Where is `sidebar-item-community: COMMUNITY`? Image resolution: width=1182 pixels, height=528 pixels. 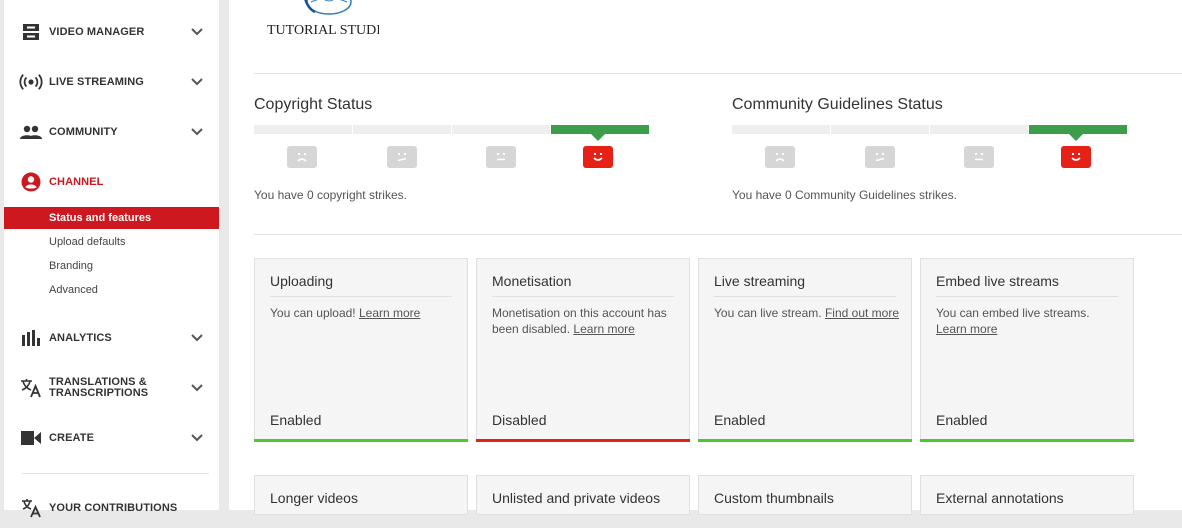 sidebar-item-community: COMMUNITY is located at coordinates (111, 132).